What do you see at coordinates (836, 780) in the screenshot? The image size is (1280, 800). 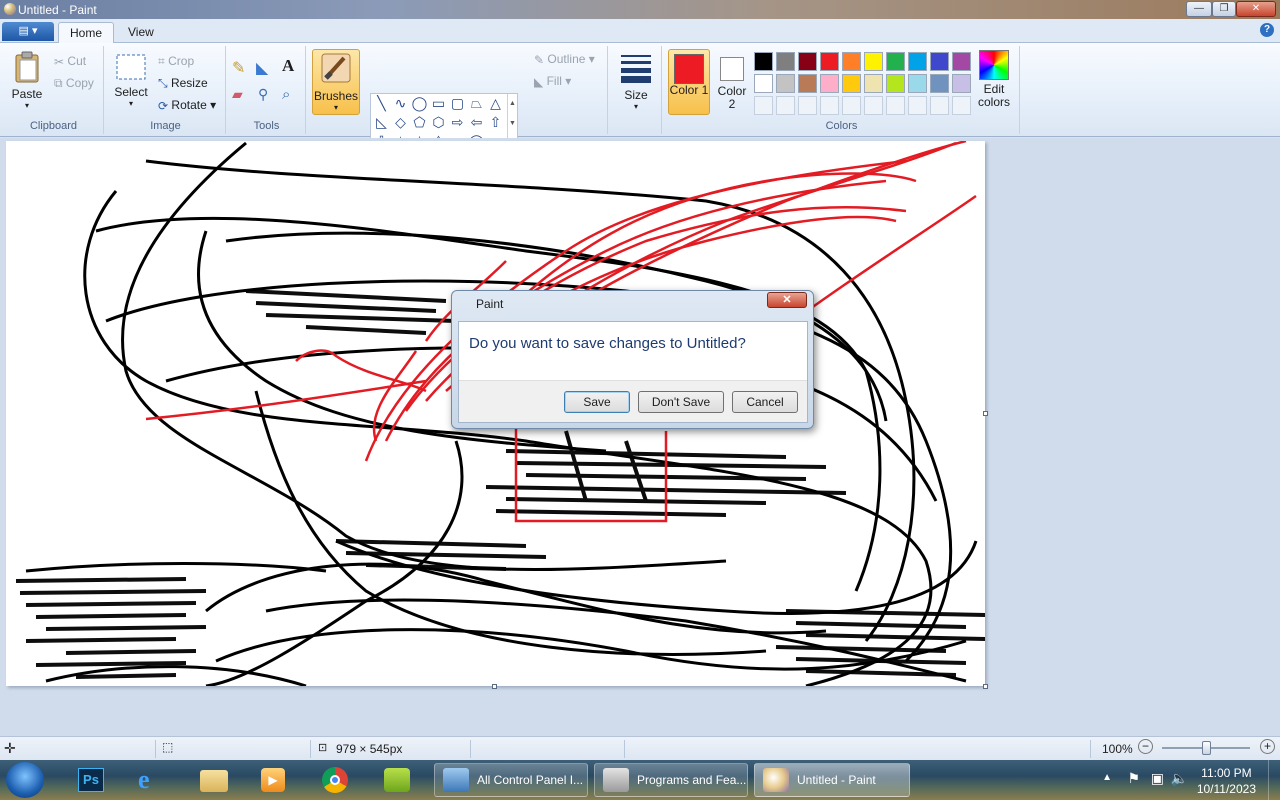 I see `taskbar-paint-label: Untitled - Paint` at bounding box center [836, 780].